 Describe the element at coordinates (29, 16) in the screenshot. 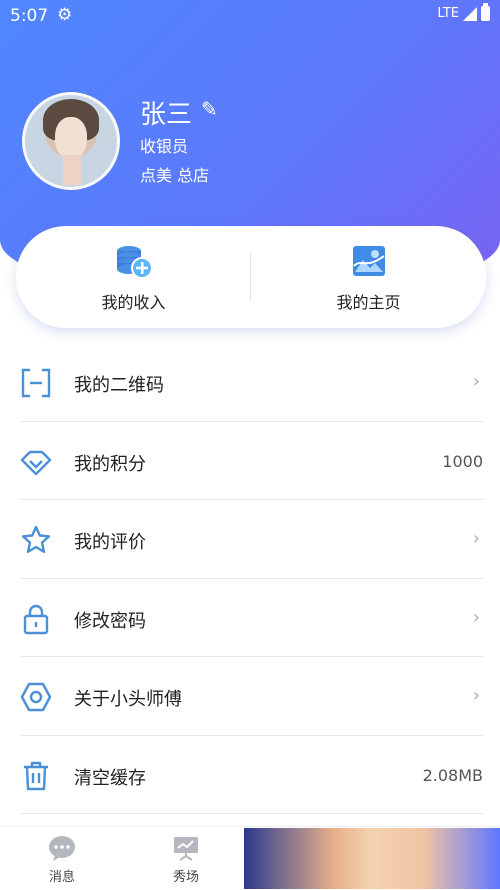

I see `status-time: 5:07` at that location.